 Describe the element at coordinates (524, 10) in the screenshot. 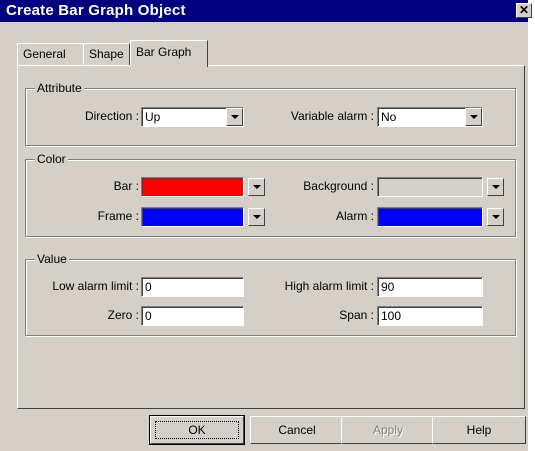

I see `close-icon: ✕` at that location.